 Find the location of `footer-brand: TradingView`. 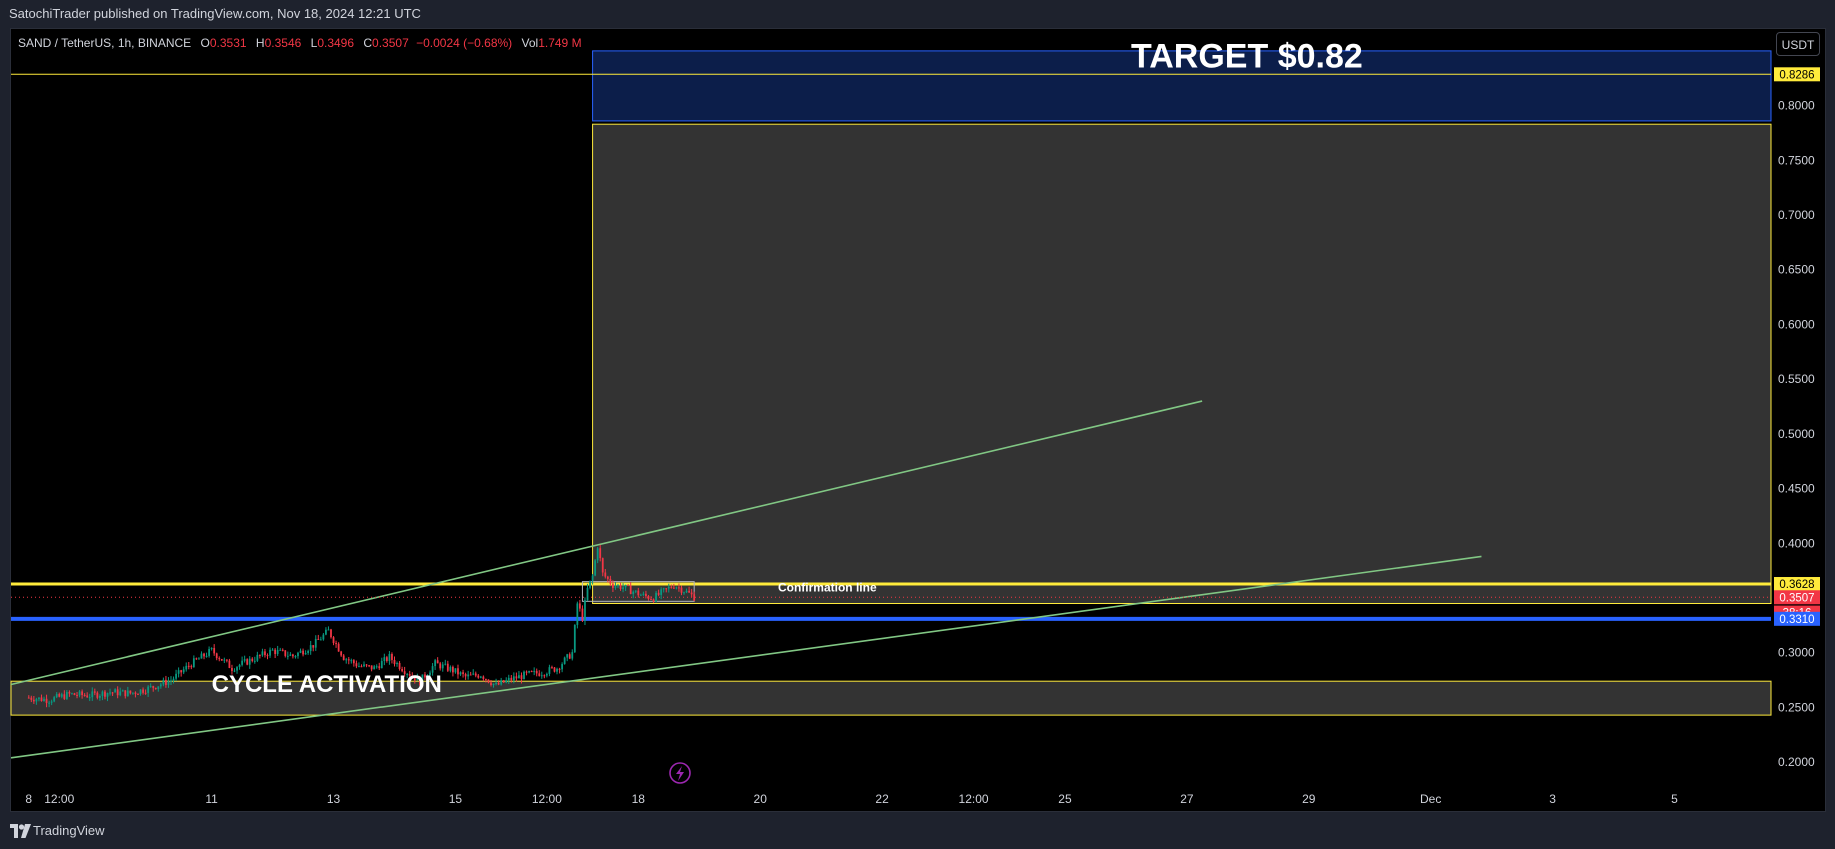

footer-brand: TradingView is located at coordinates (69, 831).